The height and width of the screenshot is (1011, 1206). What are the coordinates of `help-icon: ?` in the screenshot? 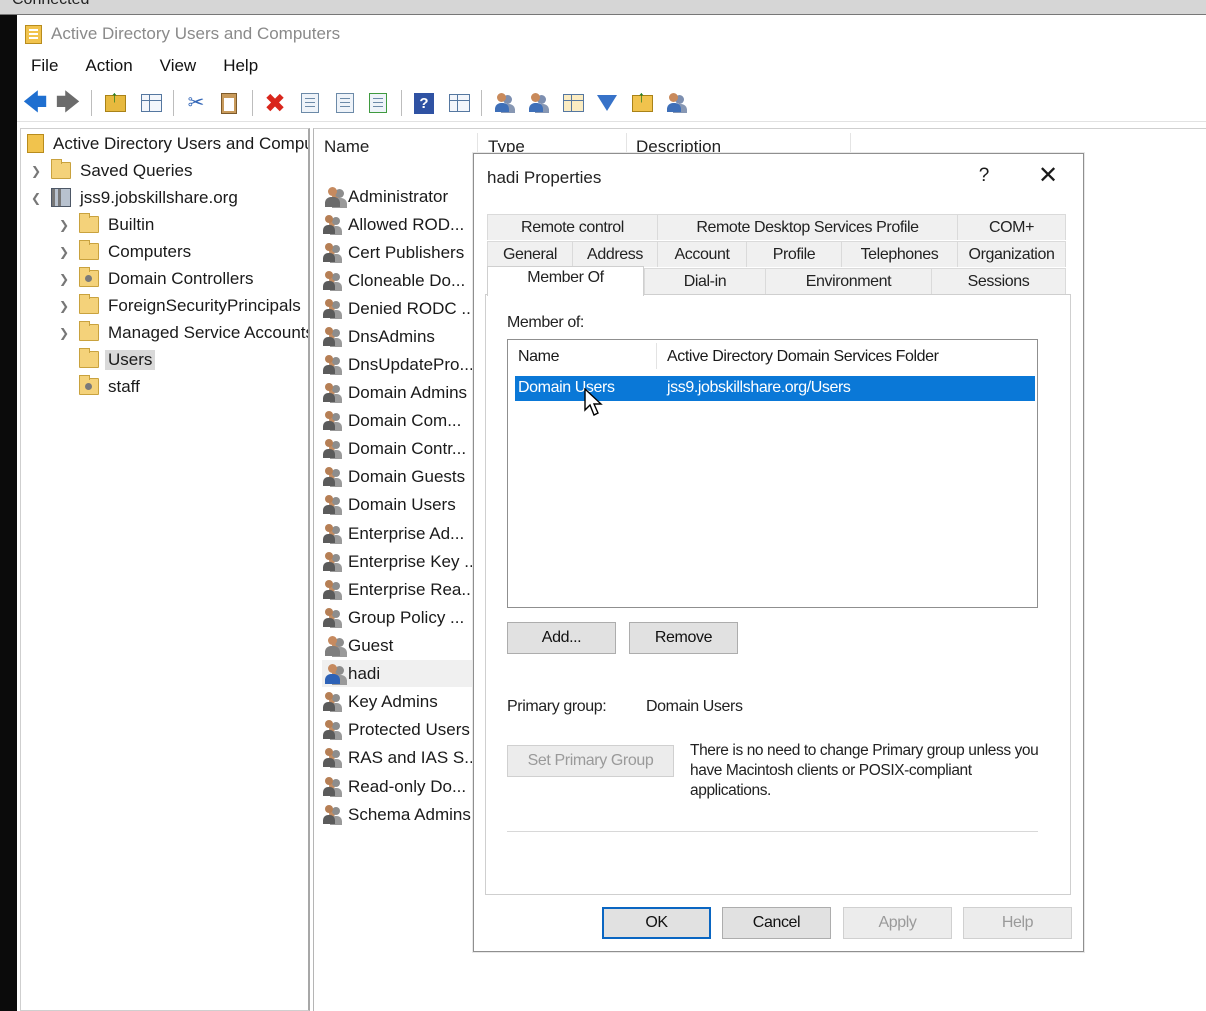 It's located at (424, 103).